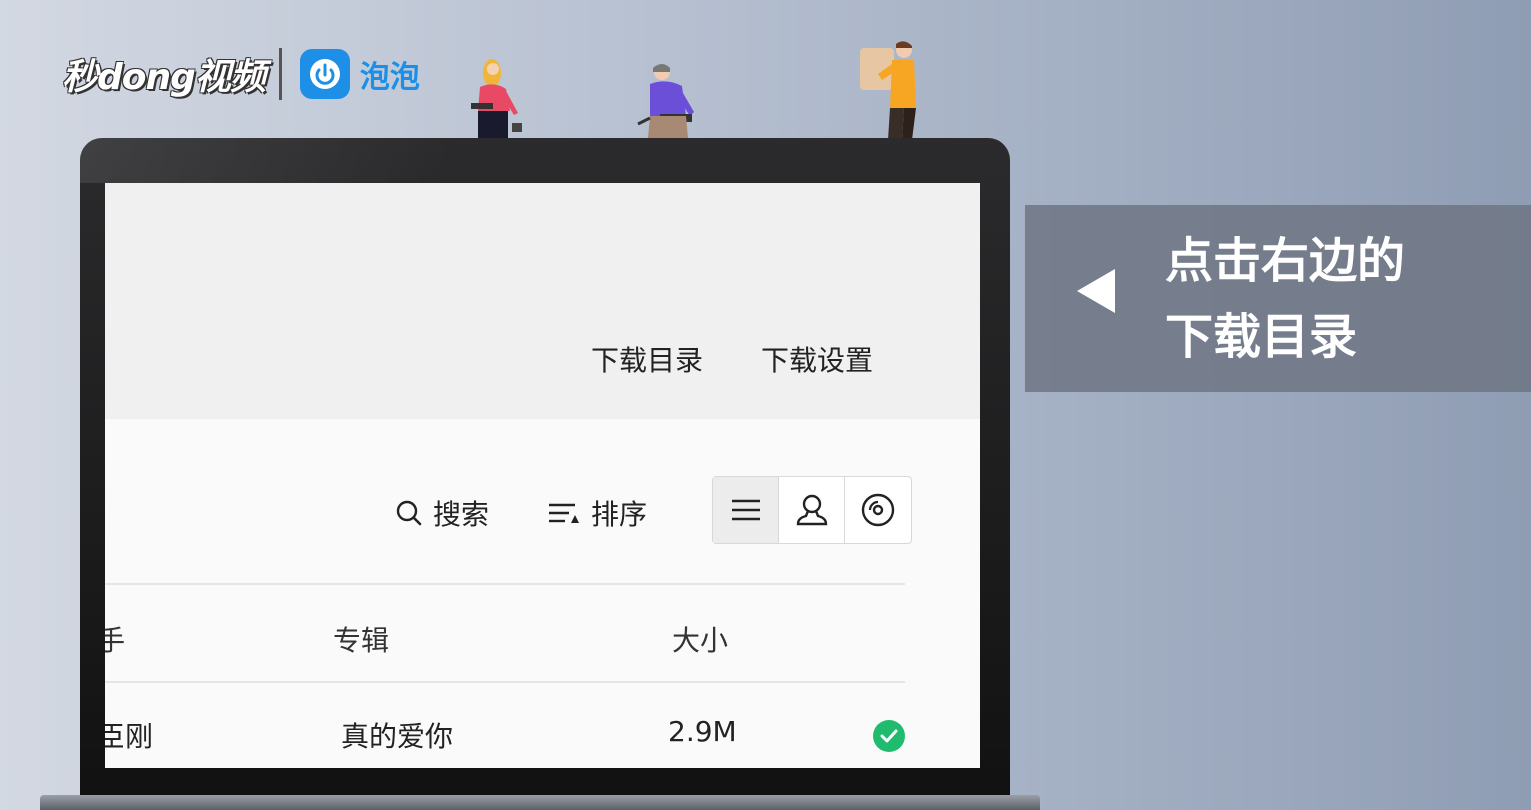  I want to click on column-header-singer: 手, so click(115, 639).